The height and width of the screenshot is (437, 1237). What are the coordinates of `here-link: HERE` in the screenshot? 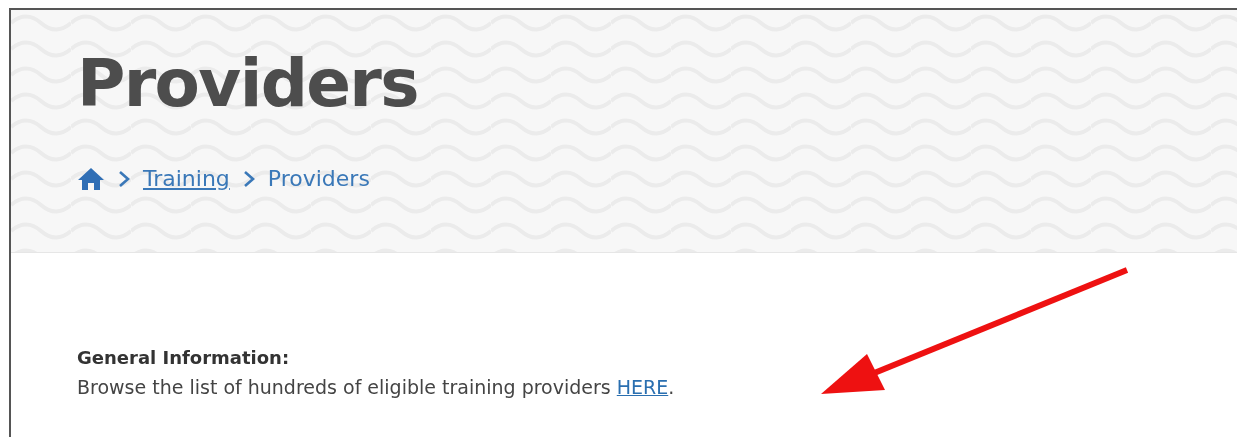 It's located at (642, 387).